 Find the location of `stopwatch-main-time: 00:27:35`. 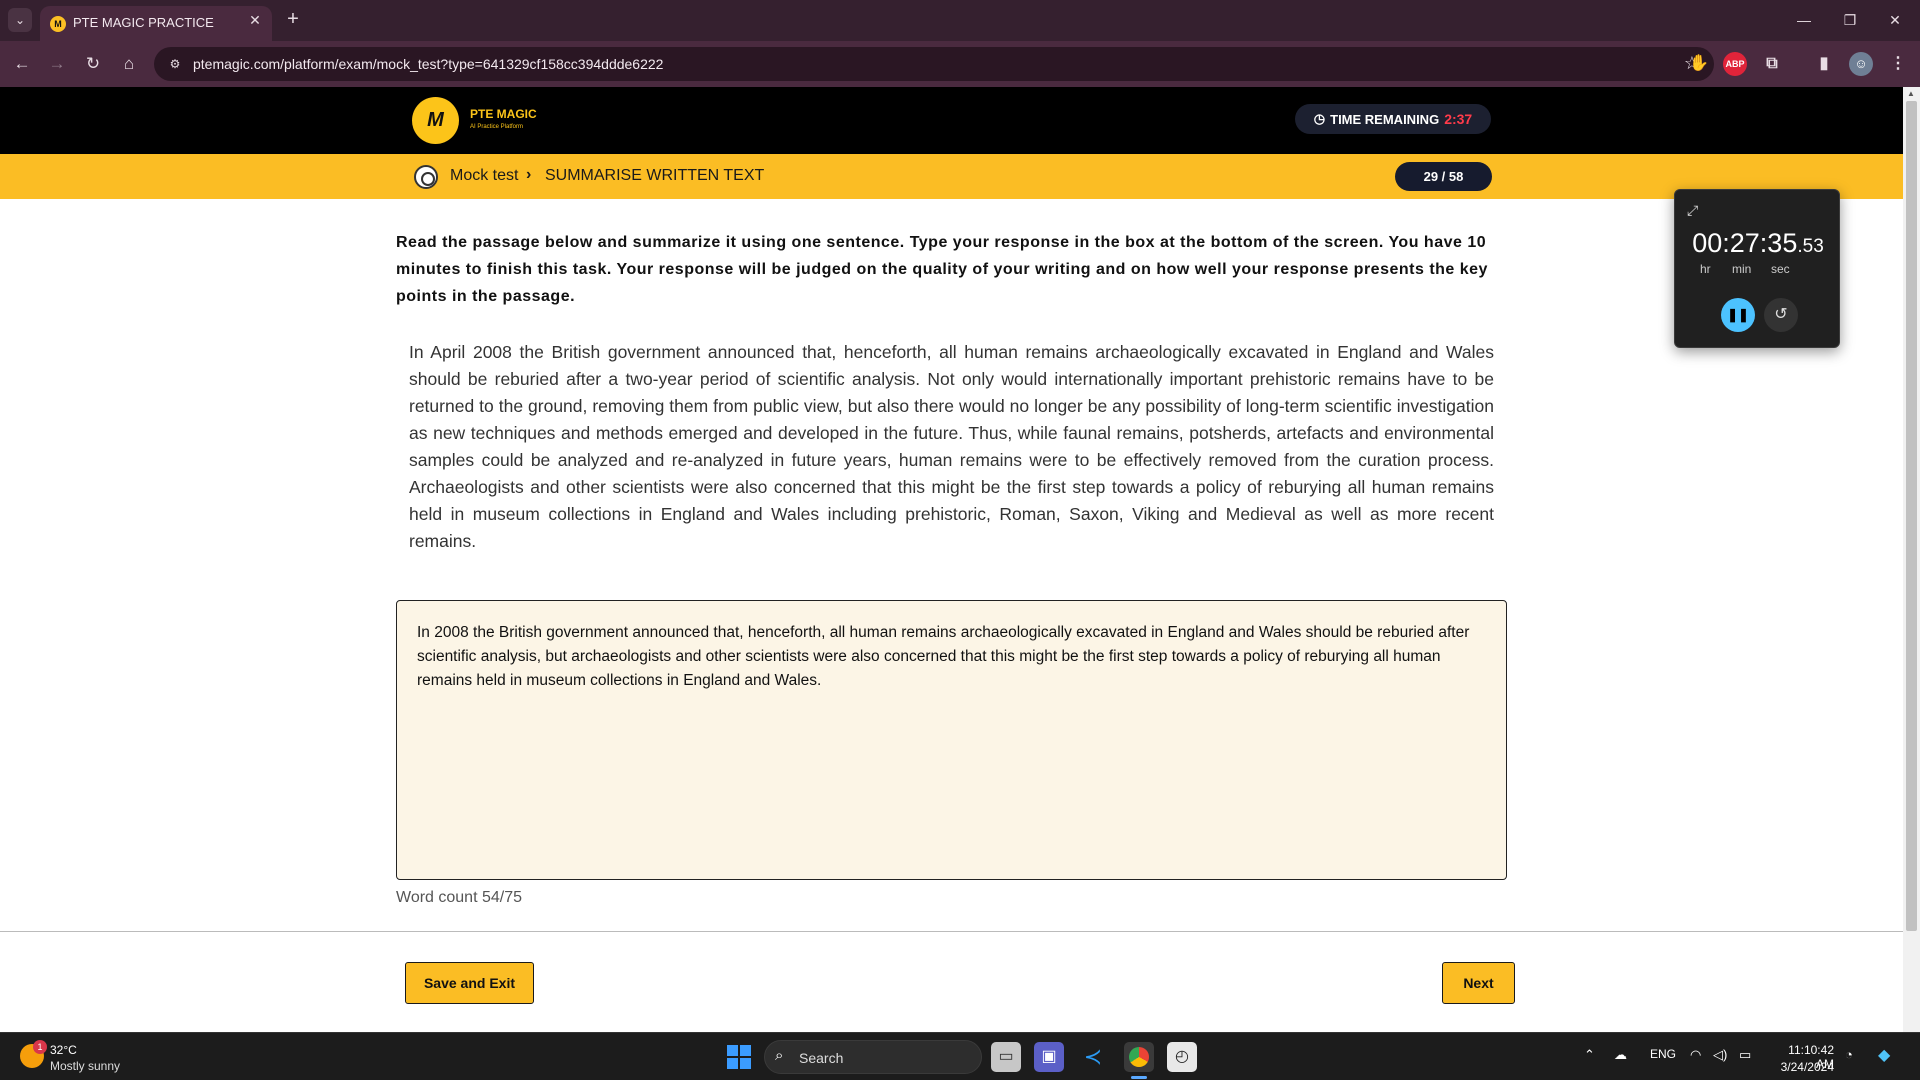

stopwatch-main-time: 00:27:35 is located at coordinates (1745, 243).